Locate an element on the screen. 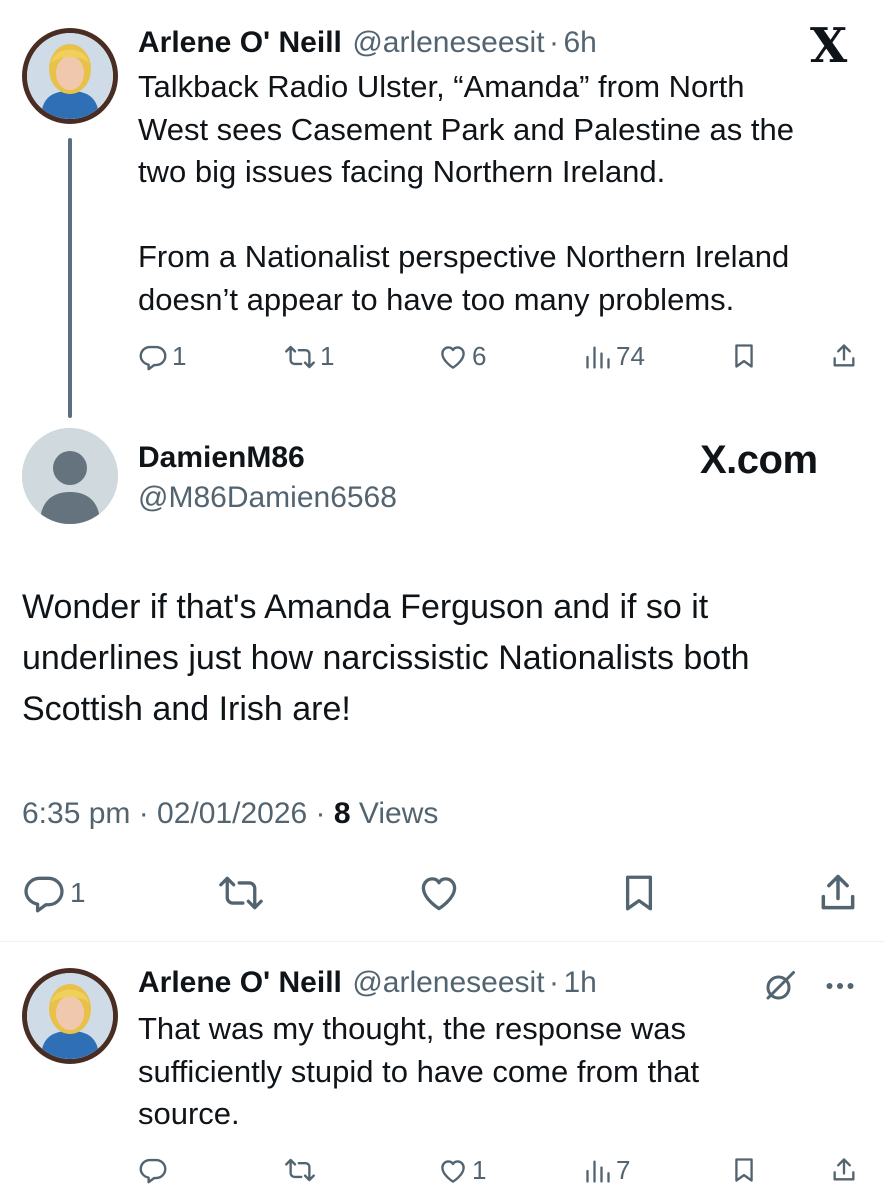  tweet1-author-name: Arlene O' Neill is located at coordinates (240, 42).